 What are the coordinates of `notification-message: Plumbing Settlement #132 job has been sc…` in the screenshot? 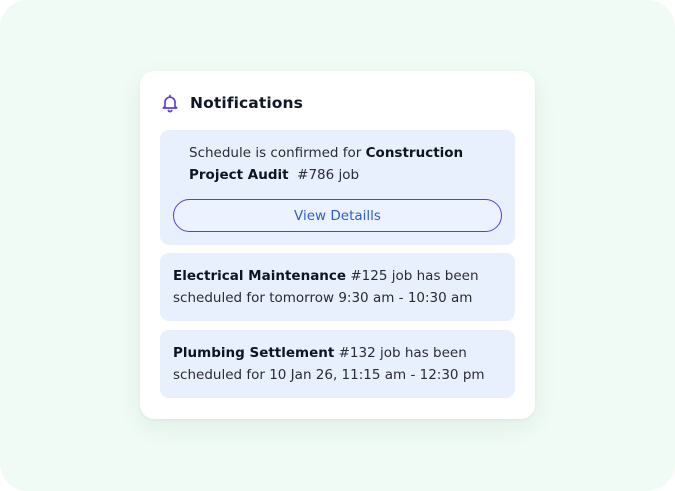 It's located at (329, 364).